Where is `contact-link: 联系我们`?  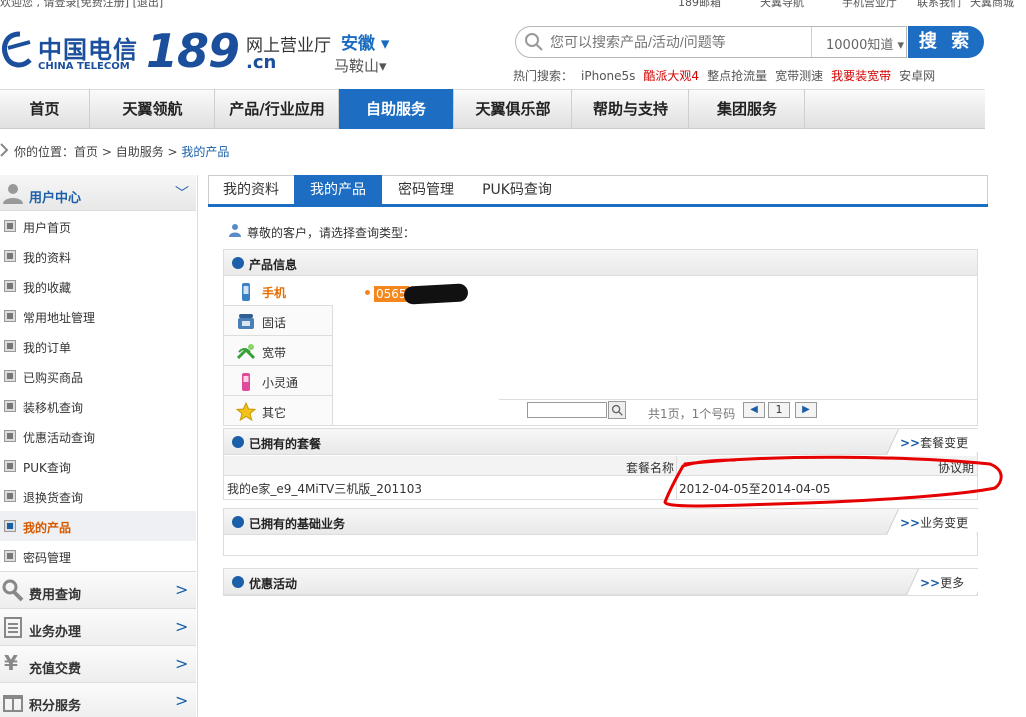
contact-link: 联系我们 is located at coordinates (939, 5).